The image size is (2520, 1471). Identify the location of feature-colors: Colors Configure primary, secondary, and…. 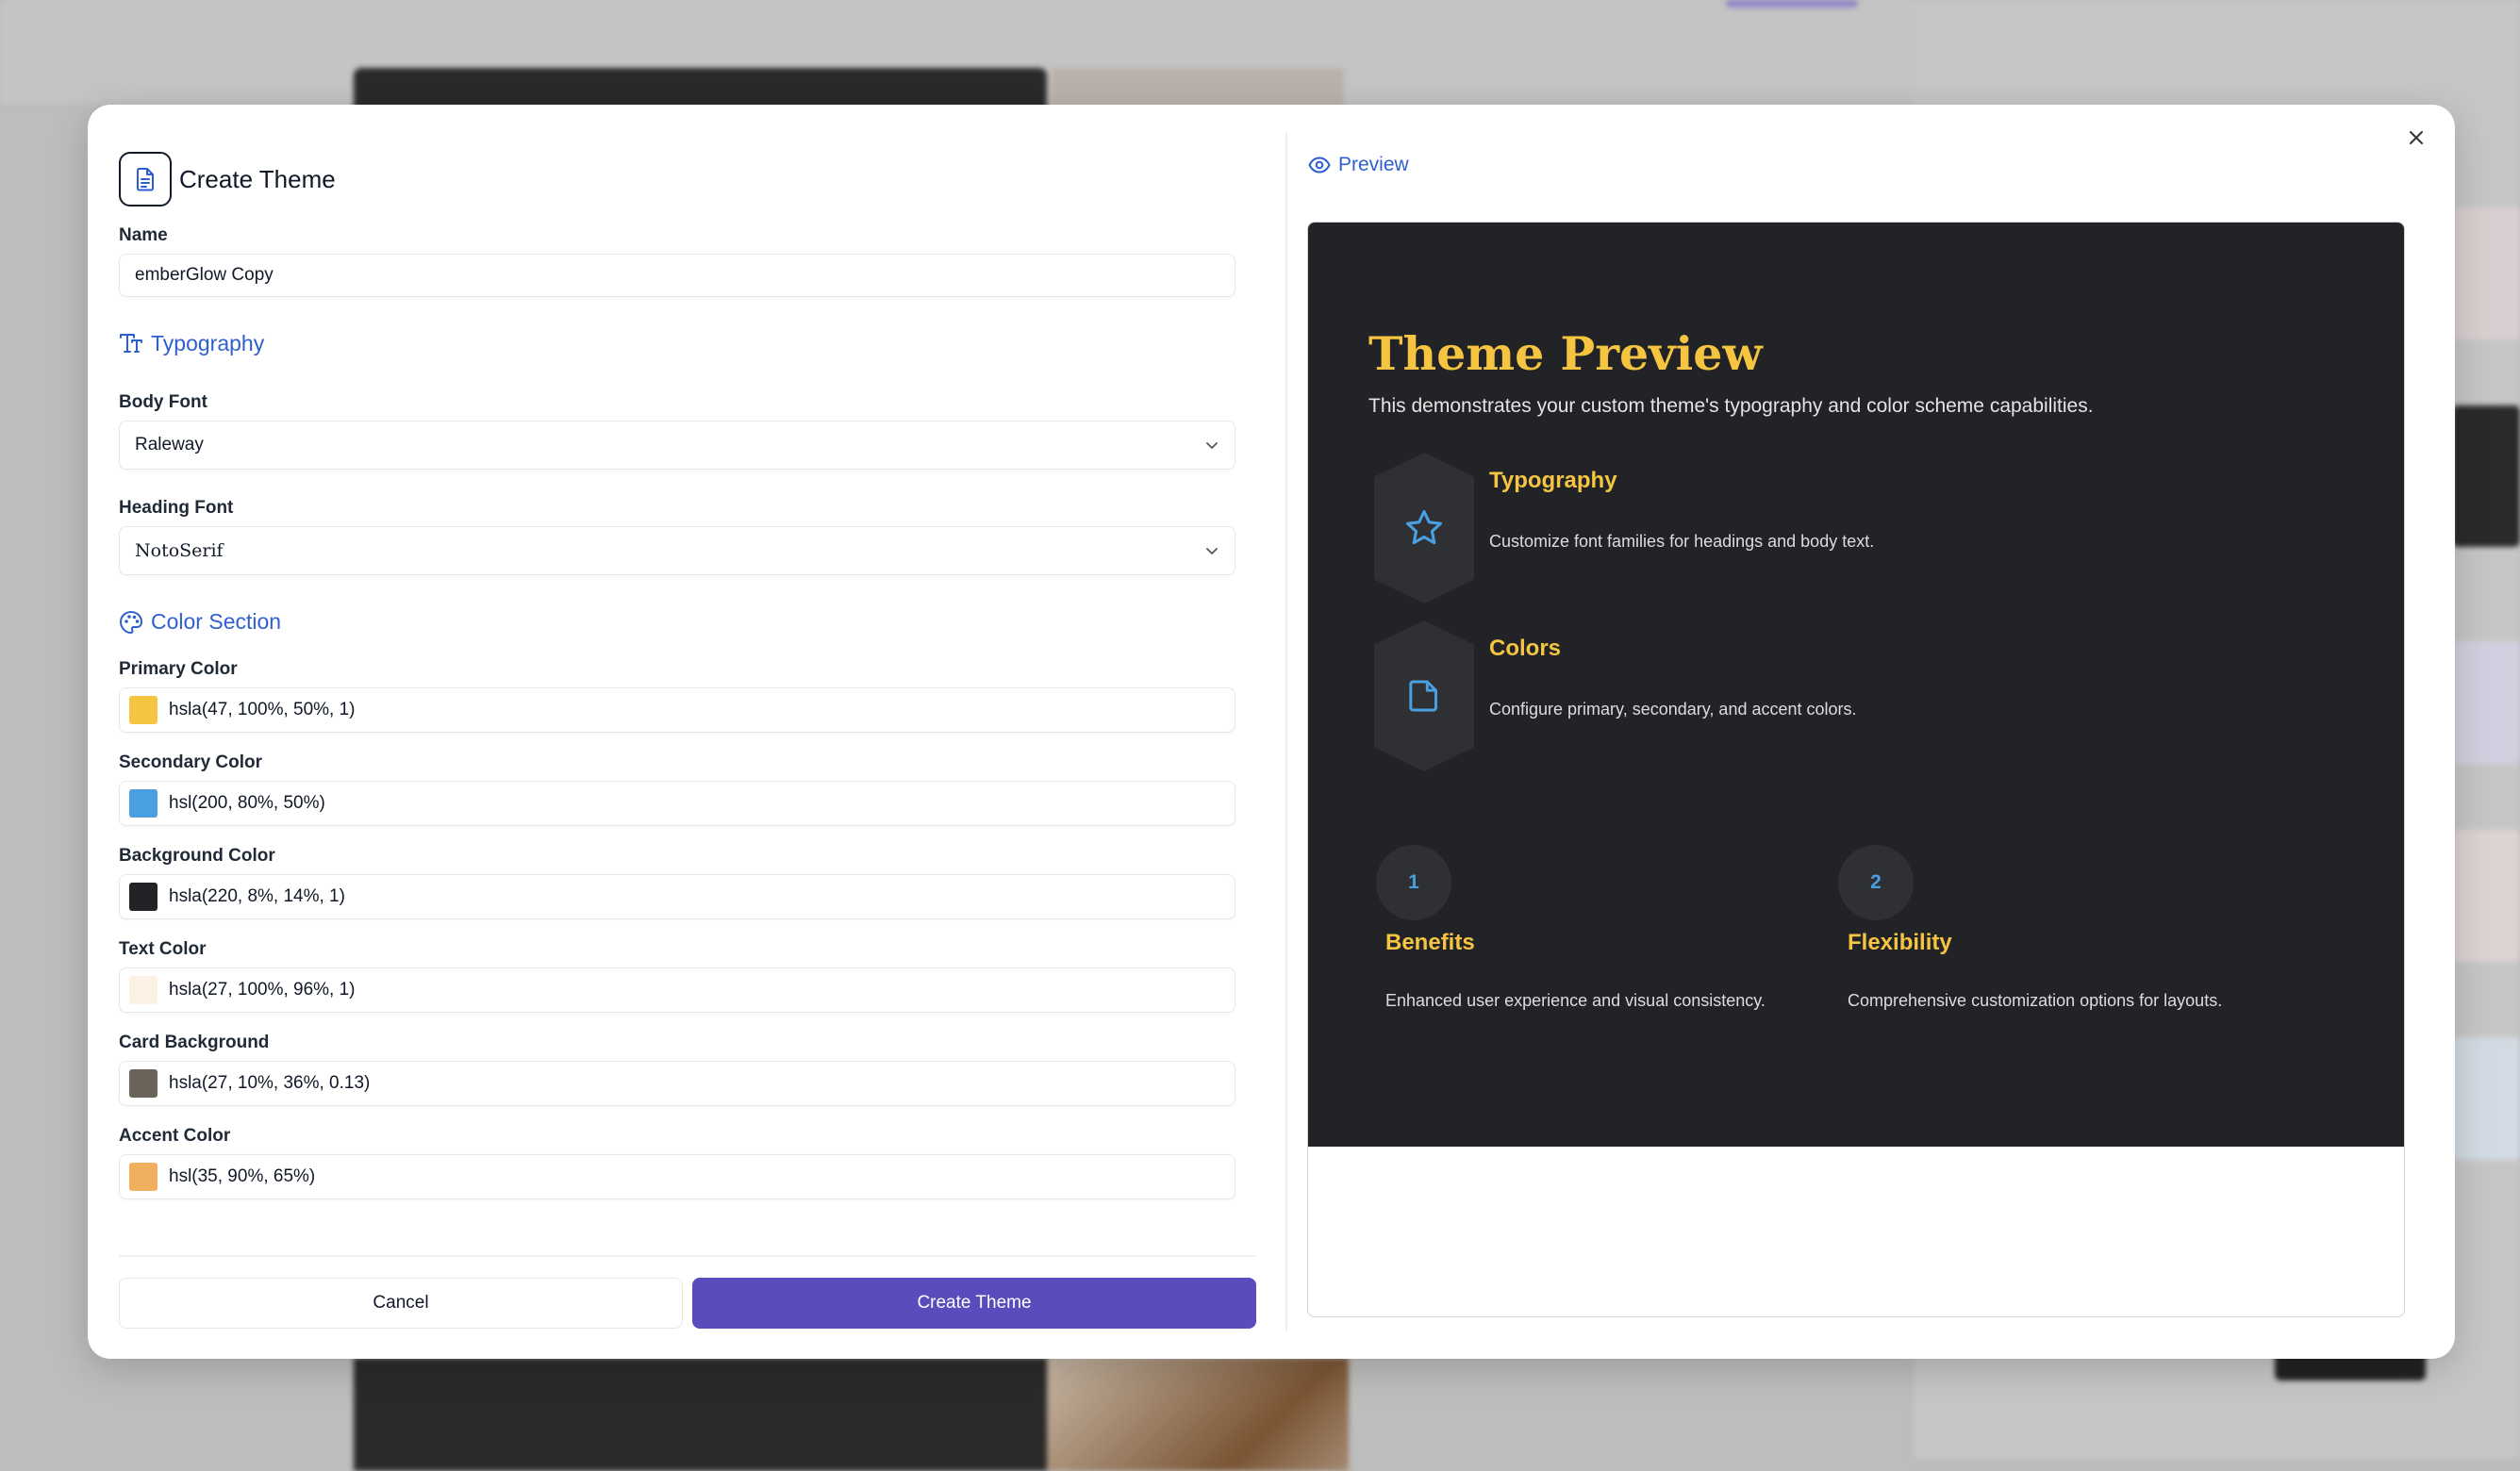
(1845, 695).